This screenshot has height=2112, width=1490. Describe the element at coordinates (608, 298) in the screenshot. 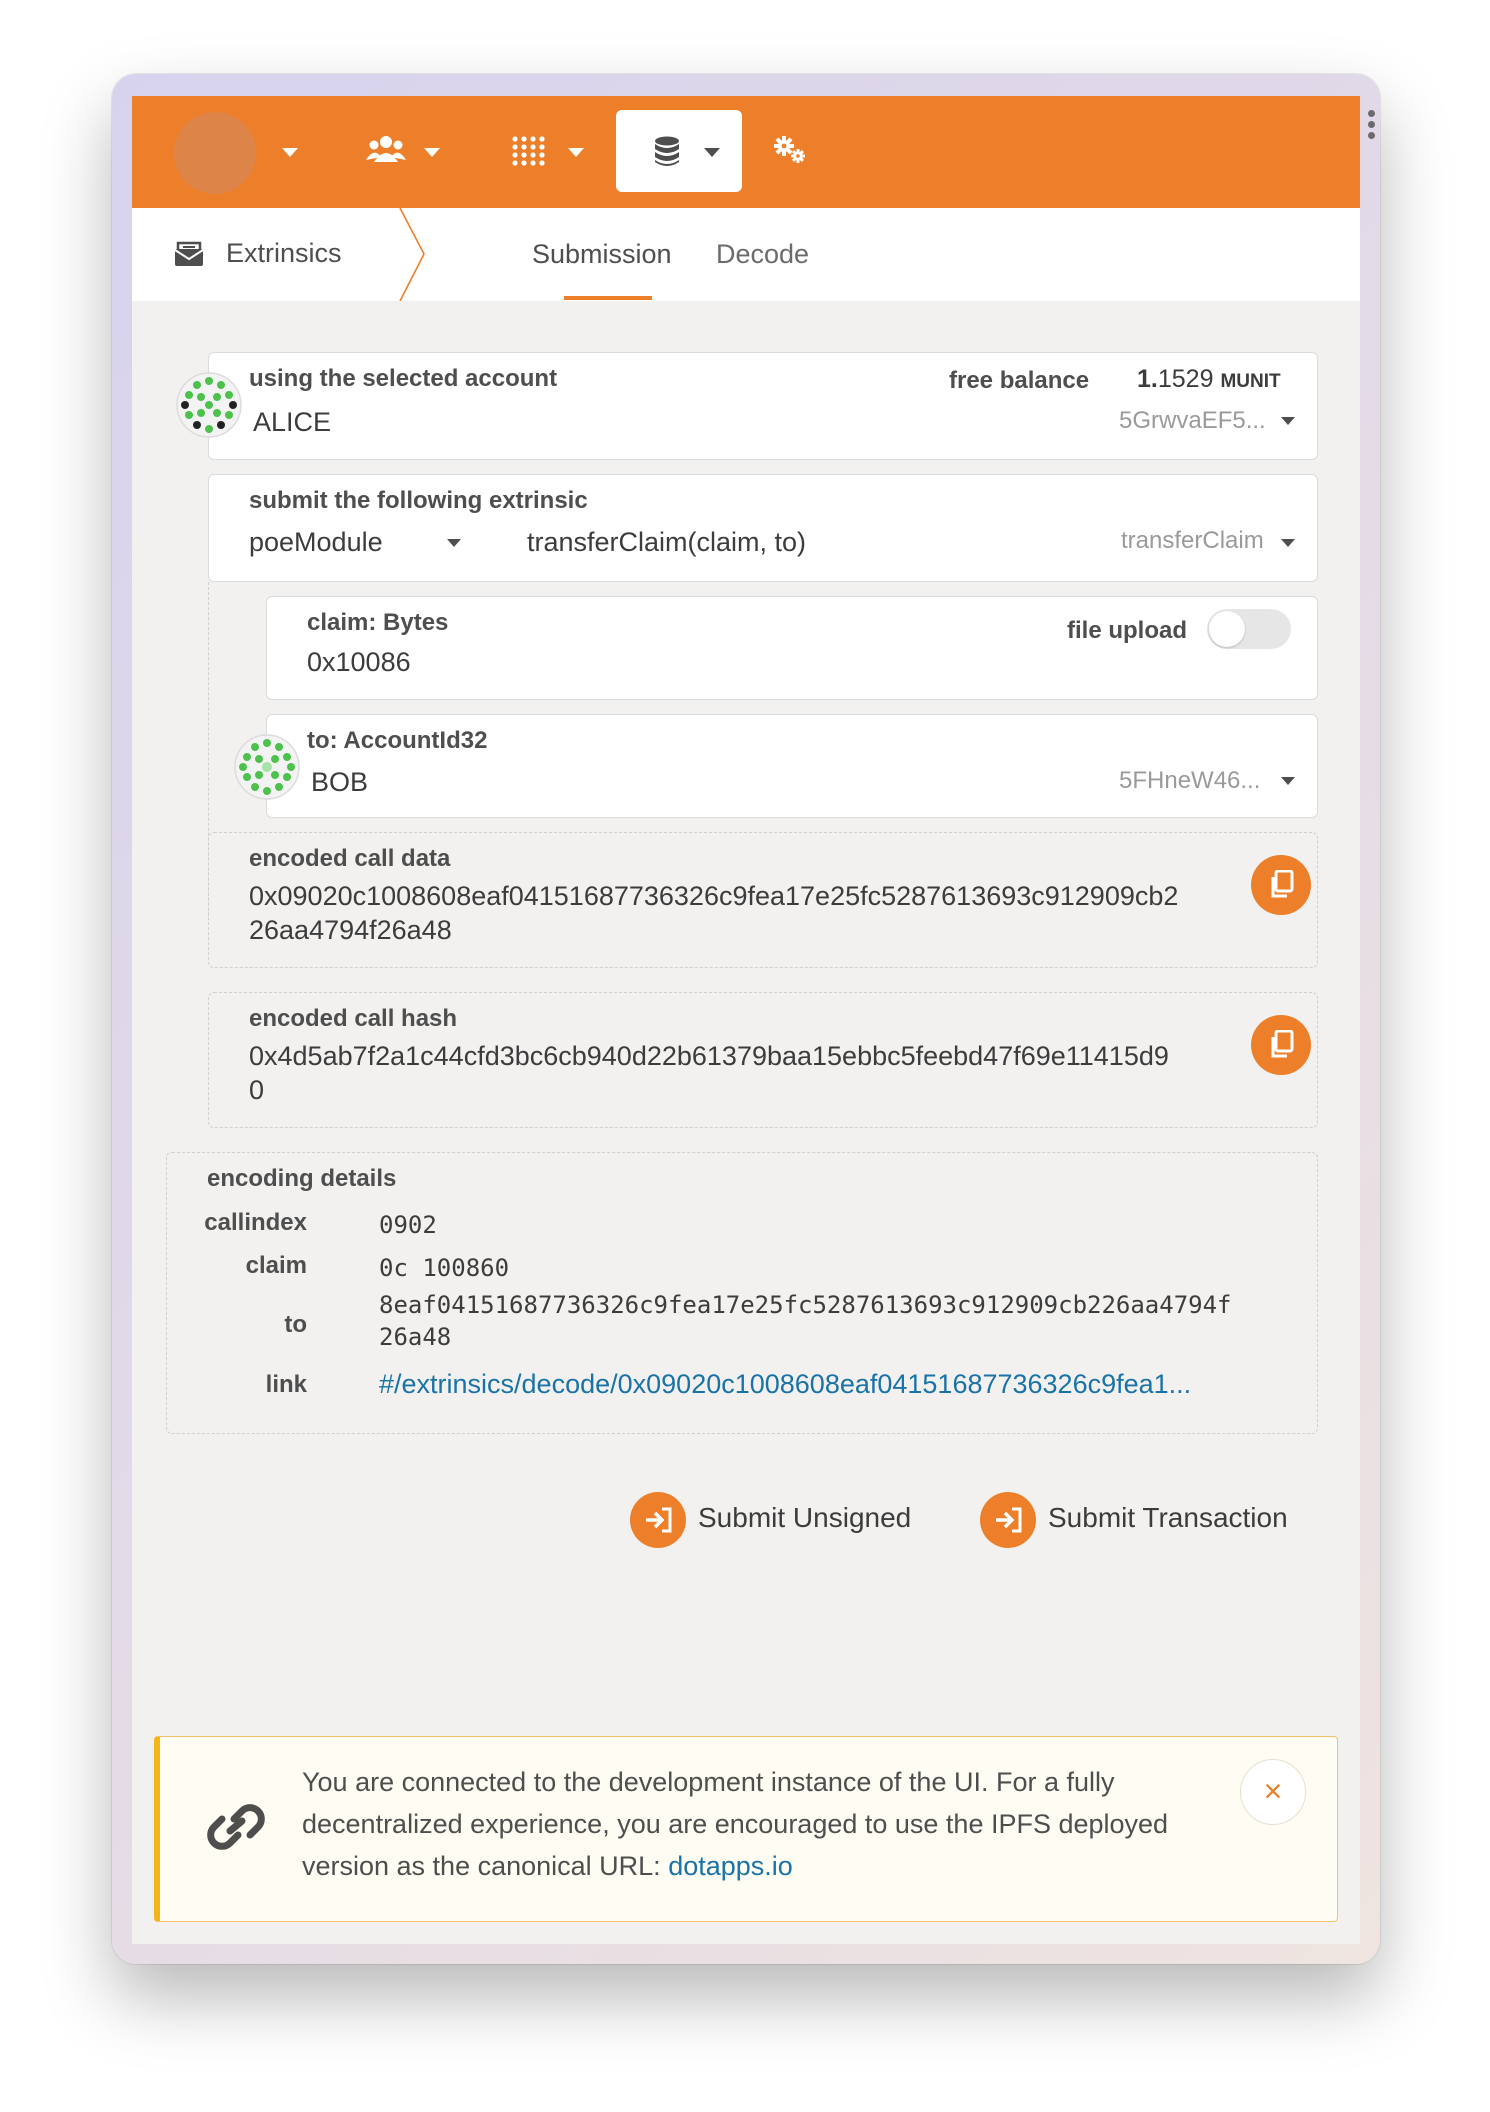

I see `active-tab-indicator` at that location.